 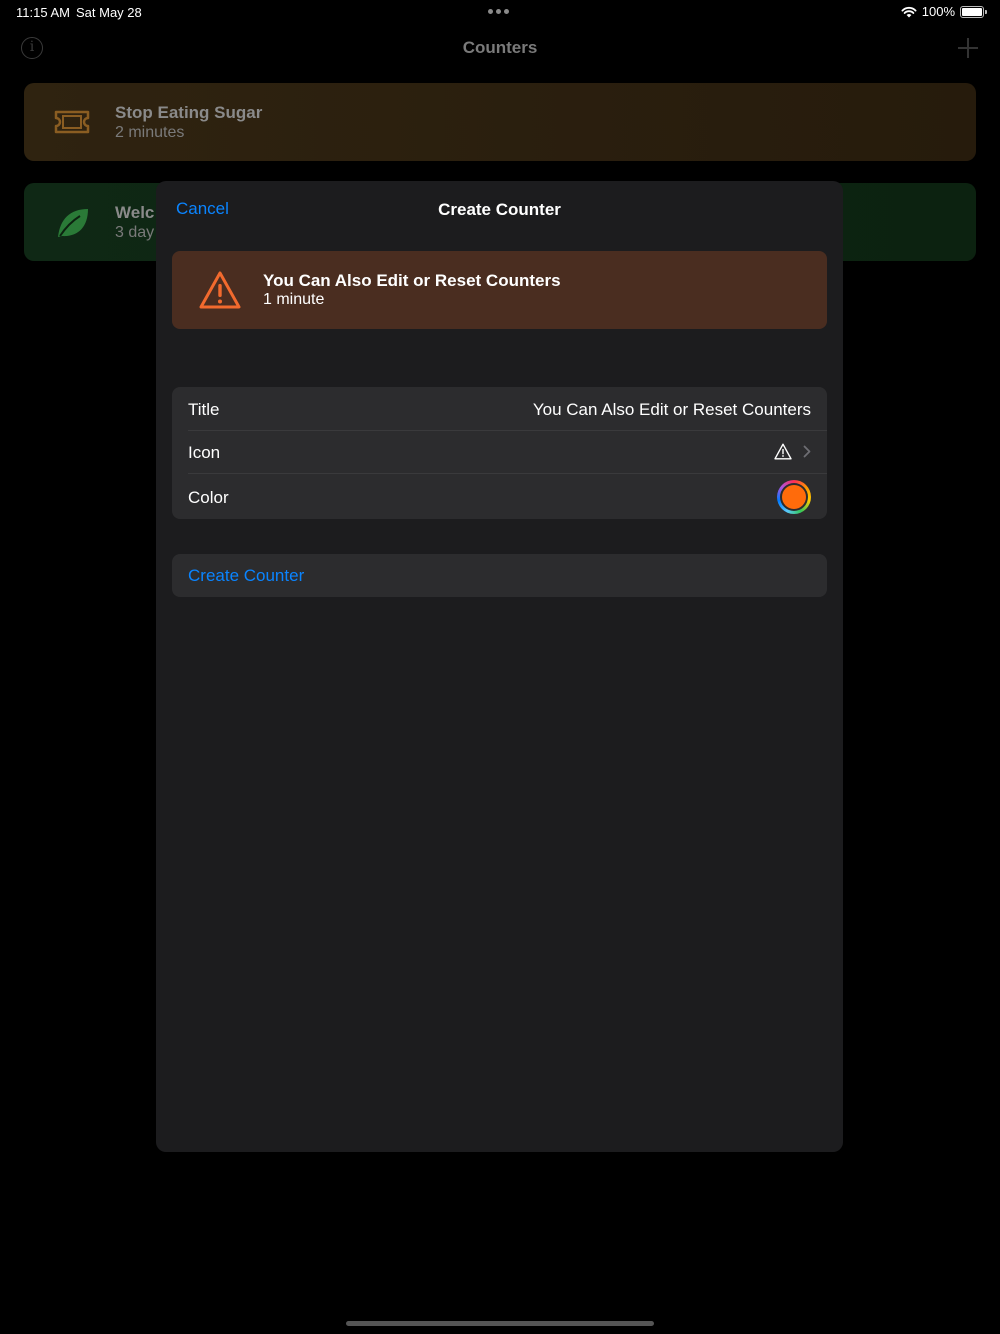 What do you see at coordinates (294, 299) in the screenshot?
I see `preview-subtitle: 1 minute` at bounding box center [294, 299].